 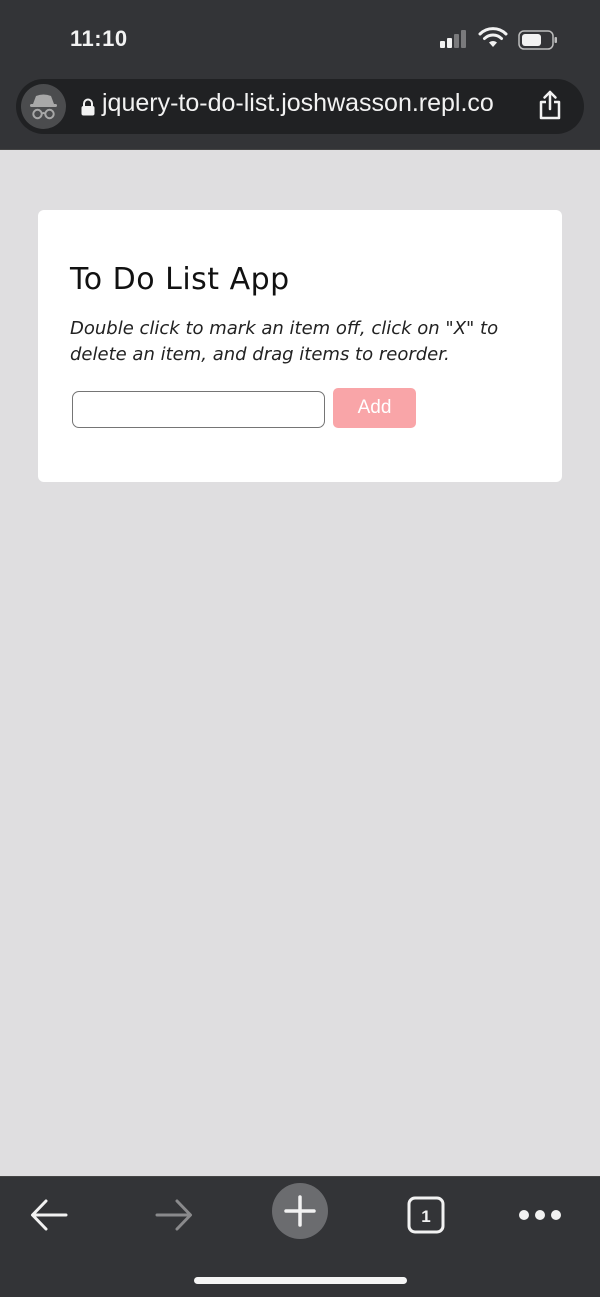 I want to click on new-tab-button, so click(x=300, y=1211).